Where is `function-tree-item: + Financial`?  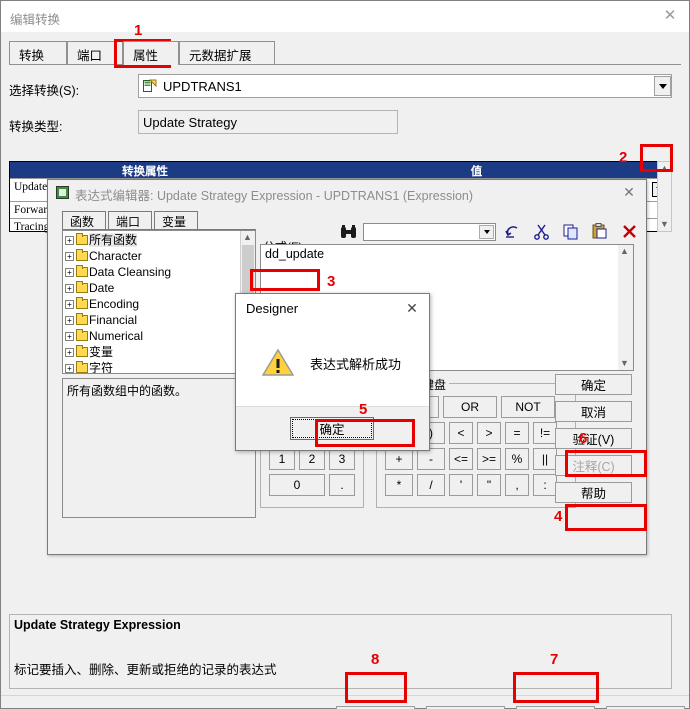 function-tree-item: + Financial is located at coordinates (152, 320).